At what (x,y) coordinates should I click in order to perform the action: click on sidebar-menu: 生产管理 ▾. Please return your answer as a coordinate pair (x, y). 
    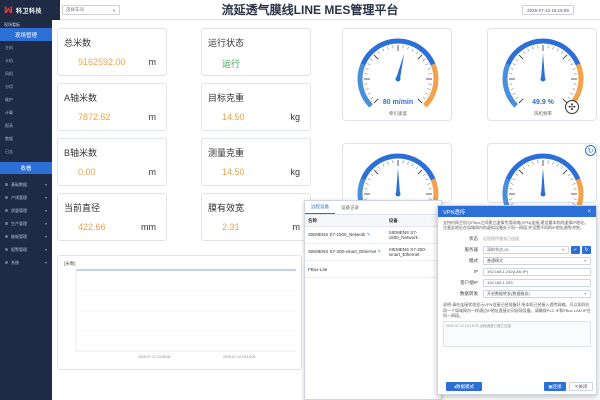
    Looking at the image, I should click on (26, 223).